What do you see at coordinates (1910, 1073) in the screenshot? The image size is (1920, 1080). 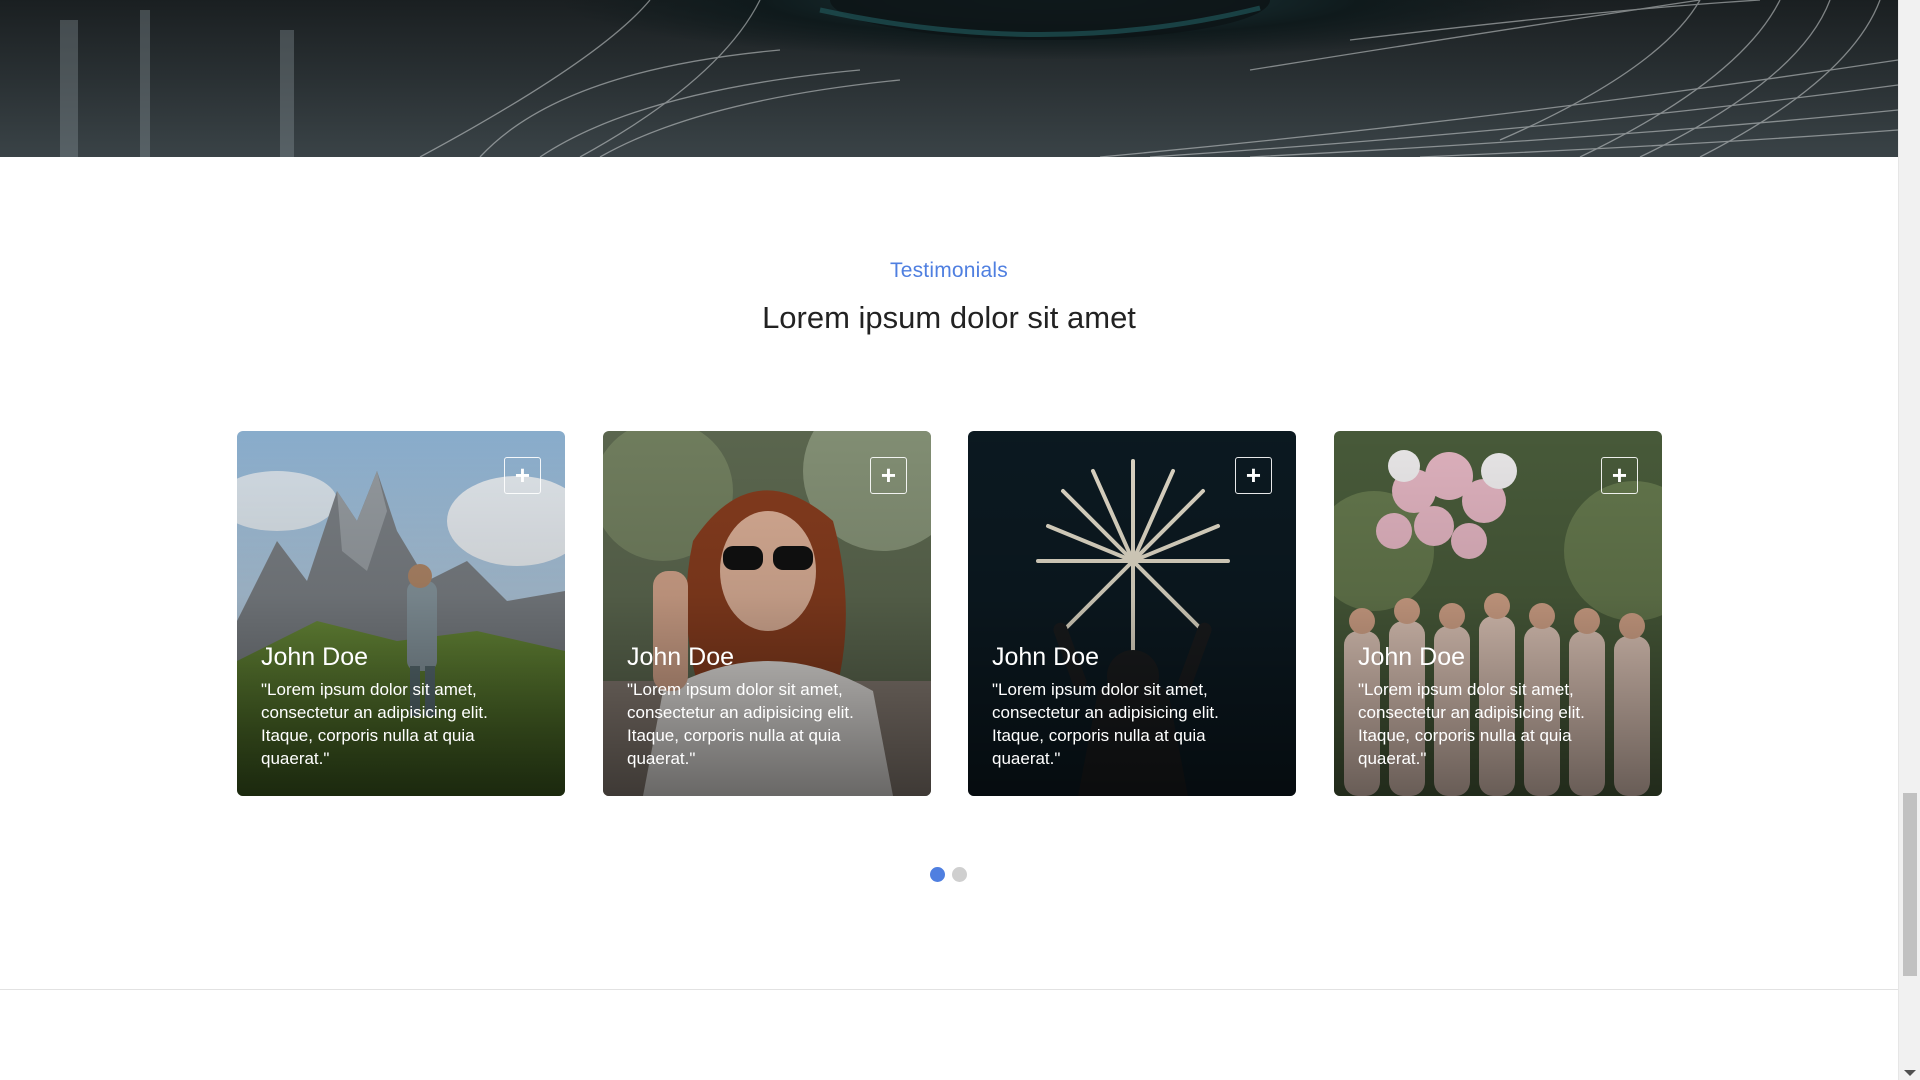 I see `scroll-down-arrow-icon` at bounding box center [1910, 1073].